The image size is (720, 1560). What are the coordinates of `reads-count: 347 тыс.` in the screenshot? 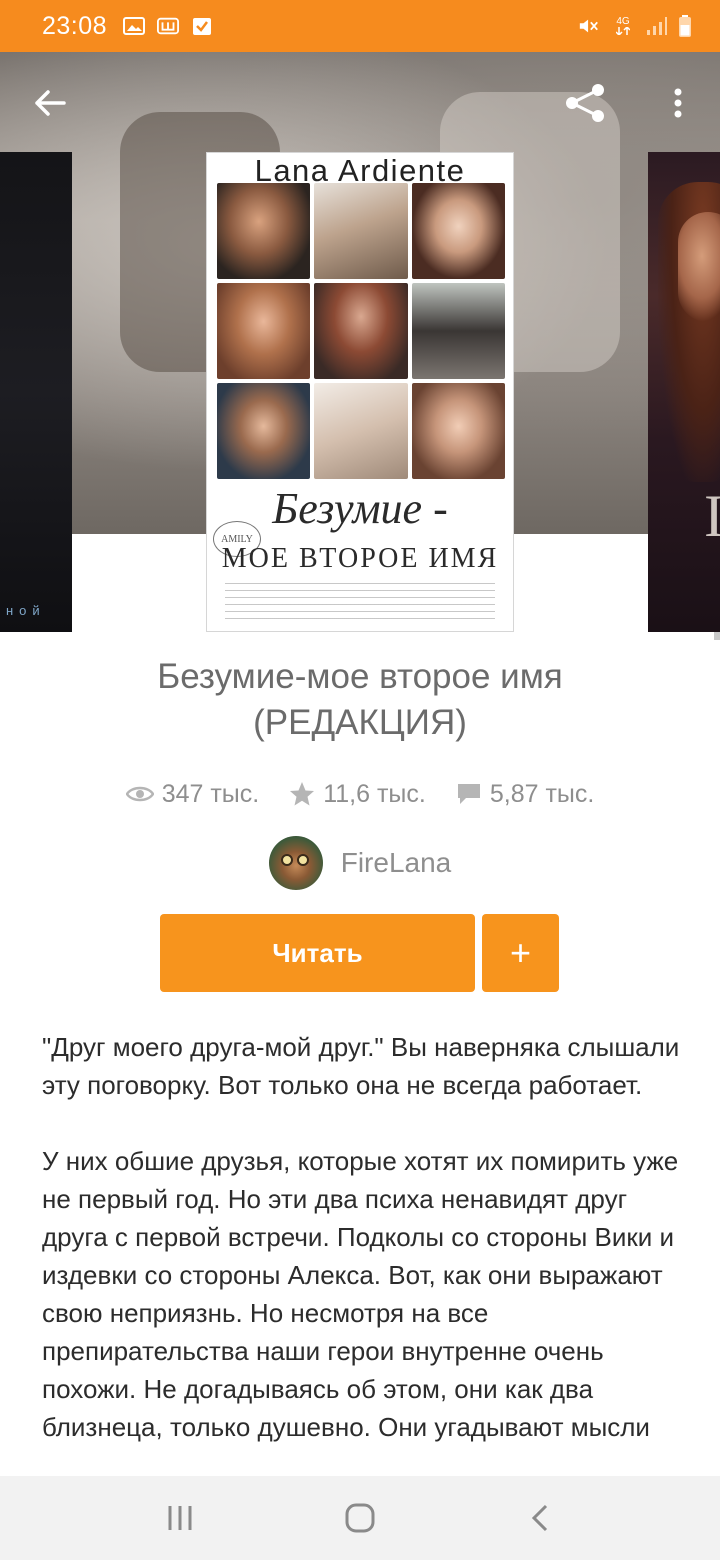 It's located at (210, 793).